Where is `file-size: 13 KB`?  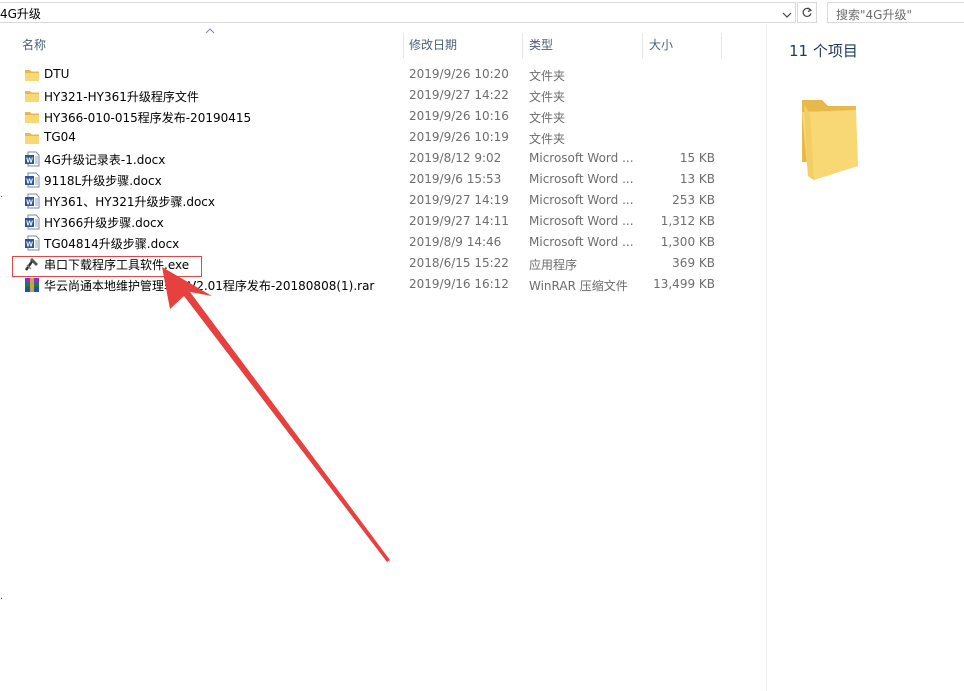
file-size: 13 KB is located at coordinates (697, 179).